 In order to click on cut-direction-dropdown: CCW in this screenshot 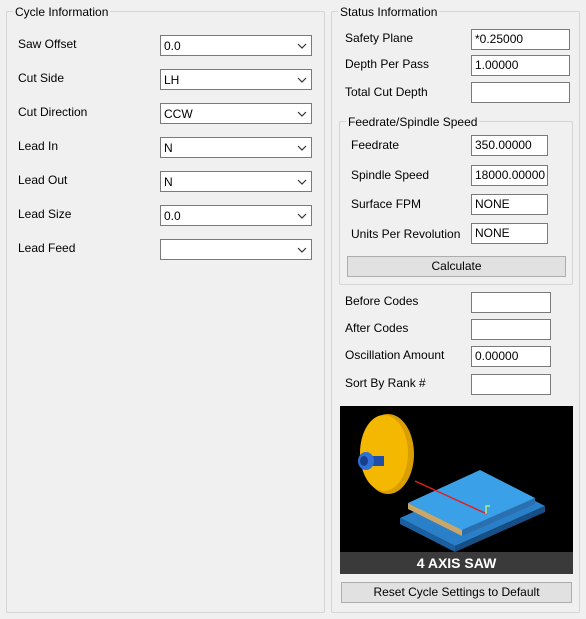, I will do `click(236, 113)`.